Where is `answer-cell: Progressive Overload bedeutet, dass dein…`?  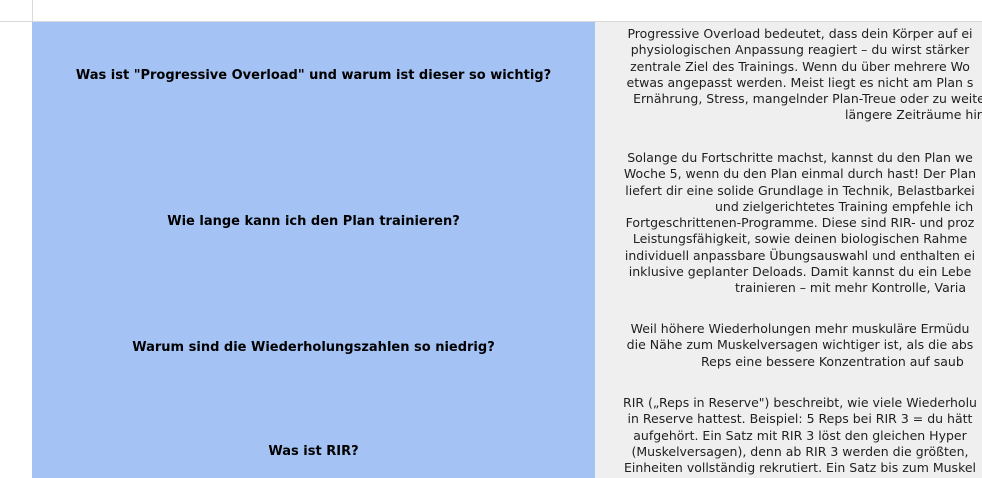 answer-cell: Progressive Overload bedeutet, dass dein… is located at coordinates (788, 75).